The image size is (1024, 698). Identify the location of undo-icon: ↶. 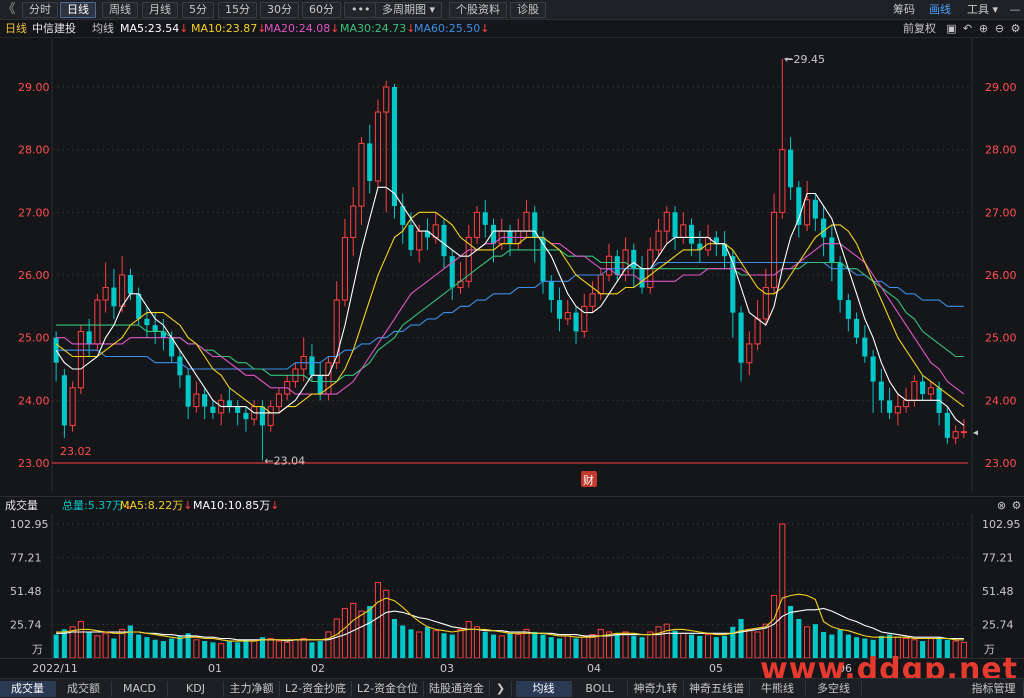
(967, 29).